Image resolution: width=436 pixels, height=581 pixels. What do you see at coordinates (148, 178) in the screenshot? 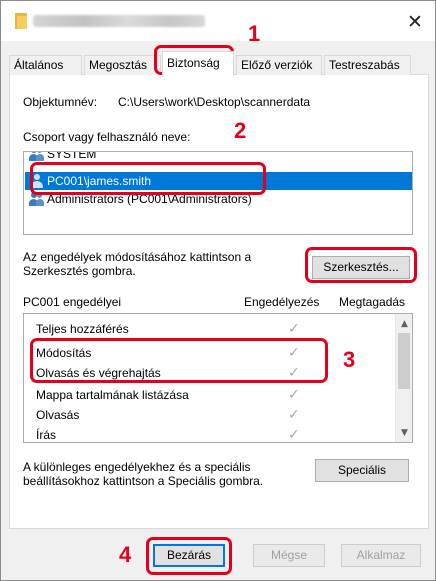
I see `callout-user-item` at bounding box center [148, 178].